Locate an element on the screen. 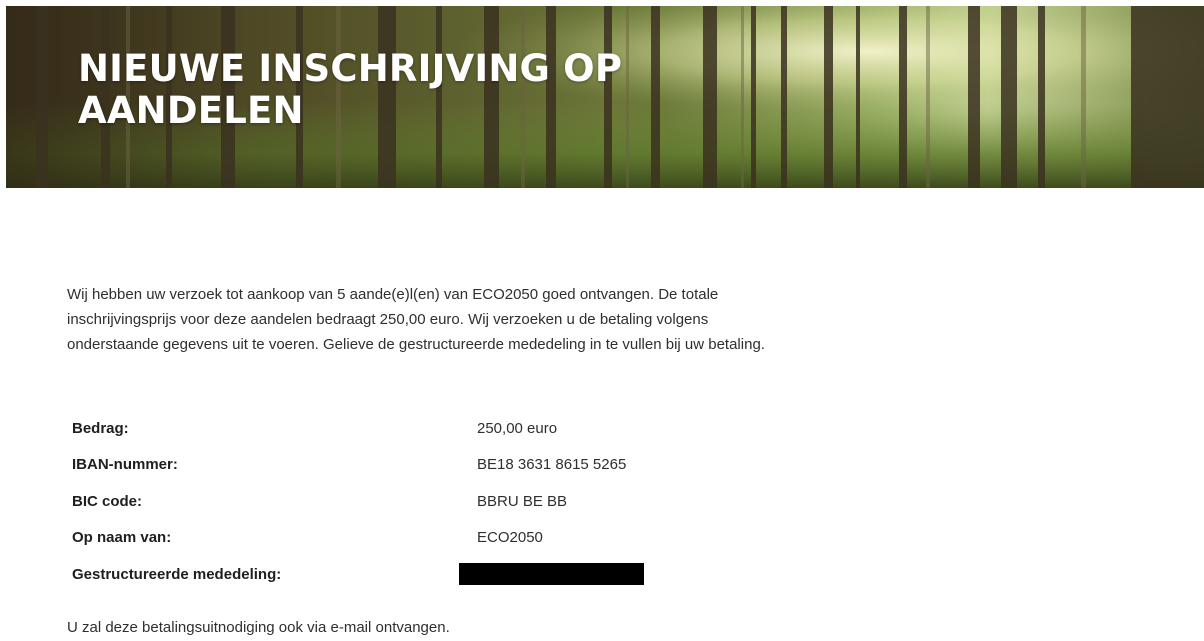 The width and height of the screenshot is (1204, 641). redacted-block is located at coordinates (551, 574).